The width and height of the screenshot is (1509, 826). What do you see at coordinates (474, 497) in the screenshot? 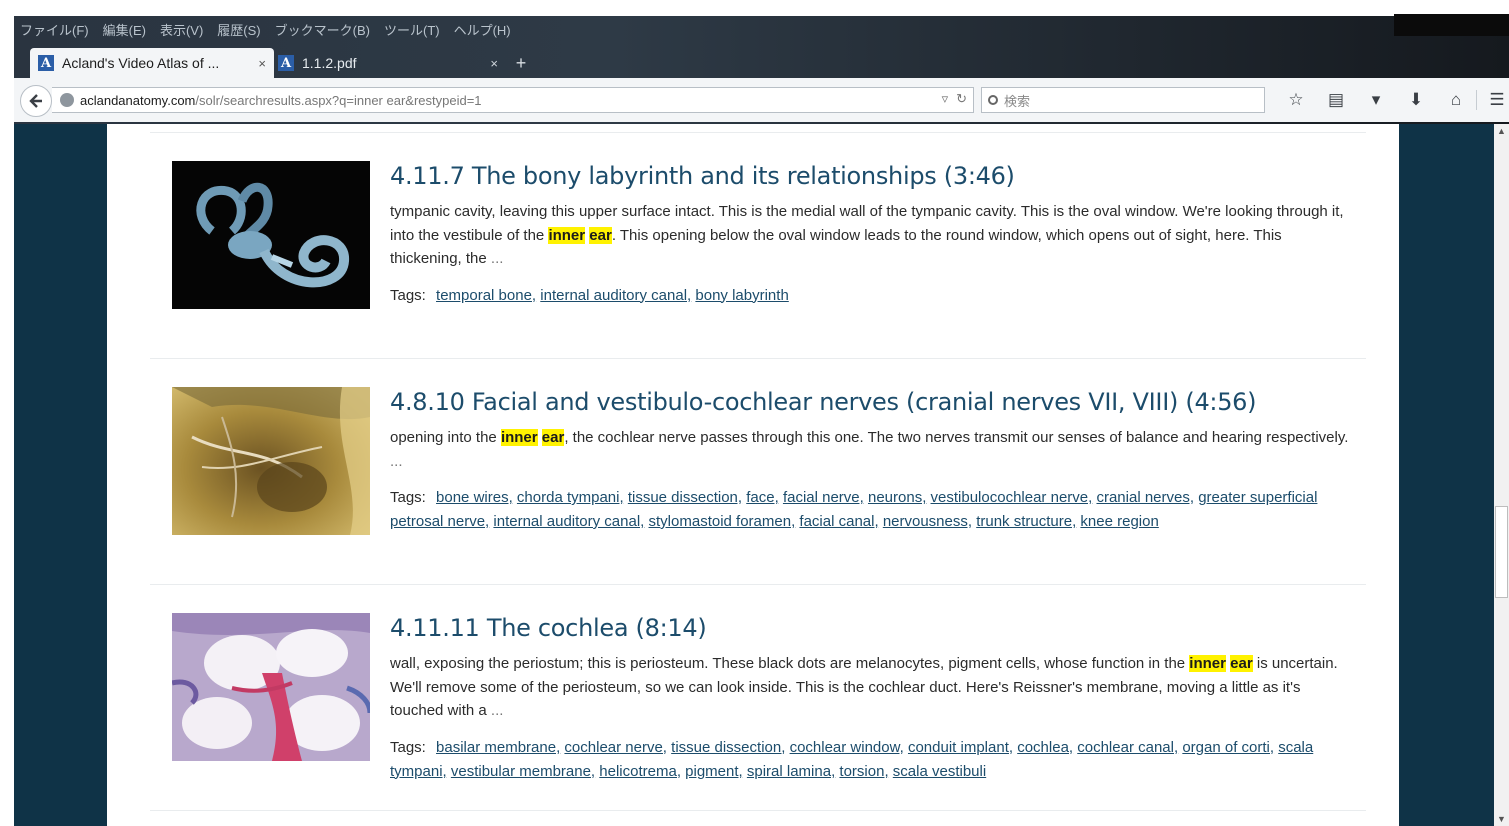
I see `tag-link: bone wires,` at bounding box center [474, 497].